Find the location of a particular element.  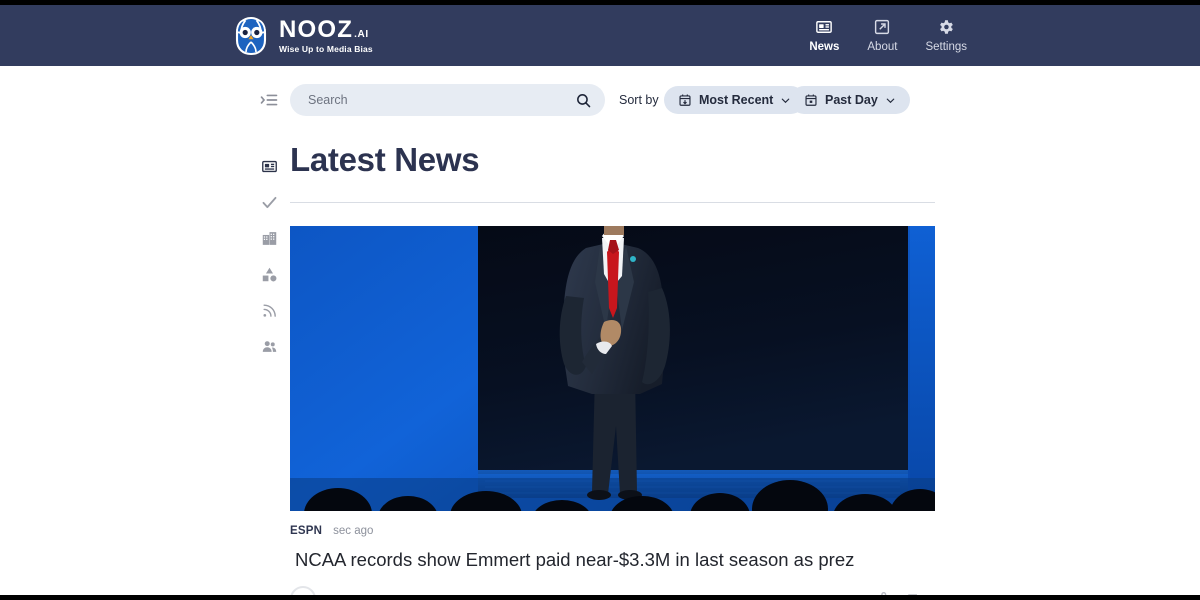

rail-item-feeds is located at coordinates (269, 310).